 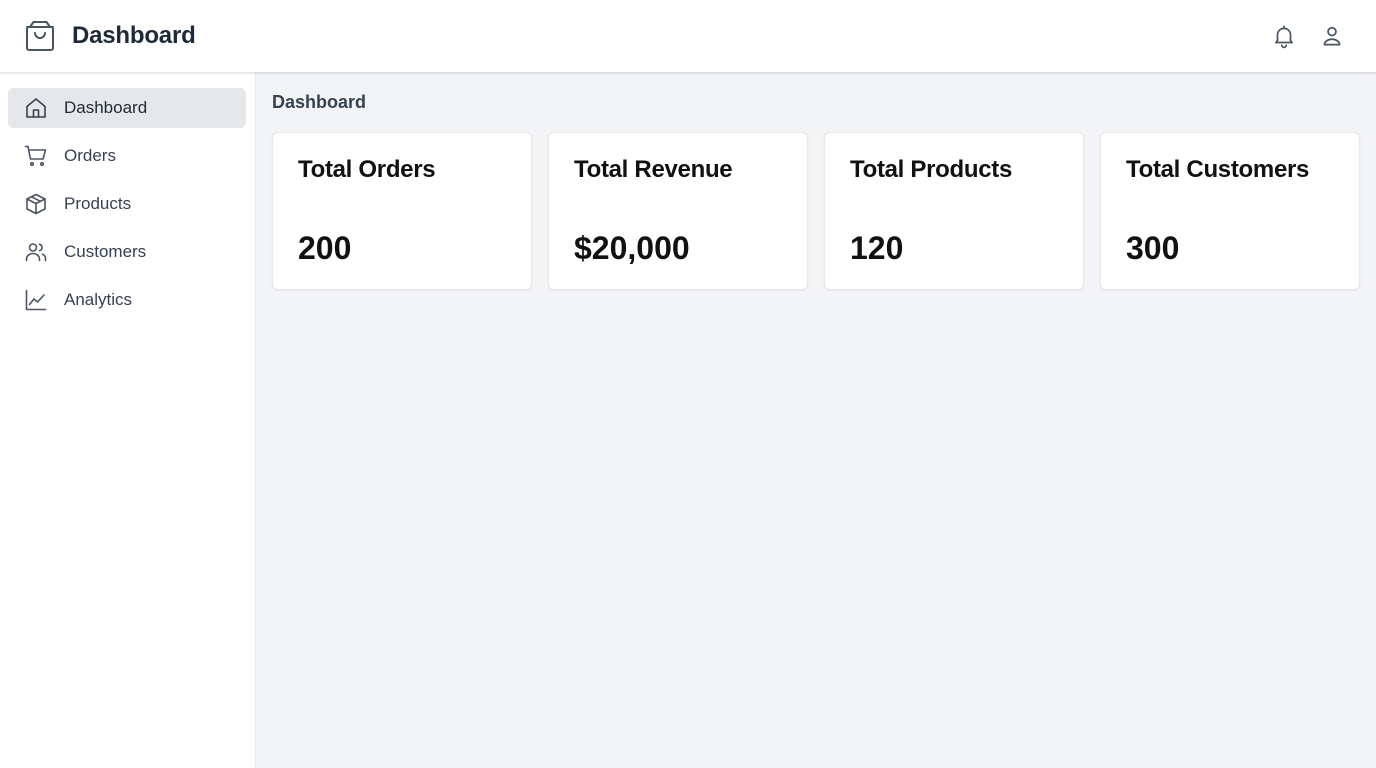 What do you see at coordinates (688, 36) in the screenshot?
I see `top-bar: Dashboard` at bounding box center [688, 36].